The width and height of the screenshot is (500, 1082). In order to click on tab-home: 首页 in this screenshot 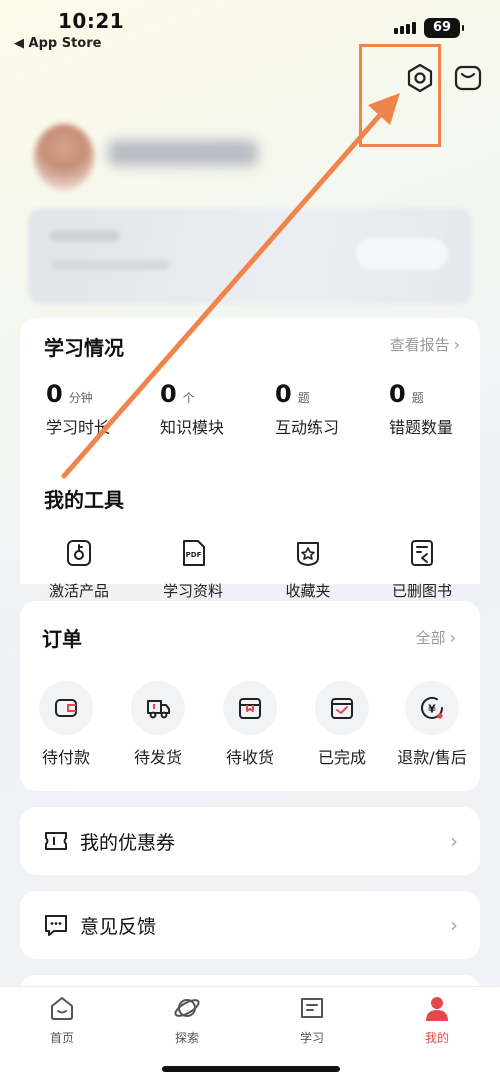, I will do `click(62, 1019)`.